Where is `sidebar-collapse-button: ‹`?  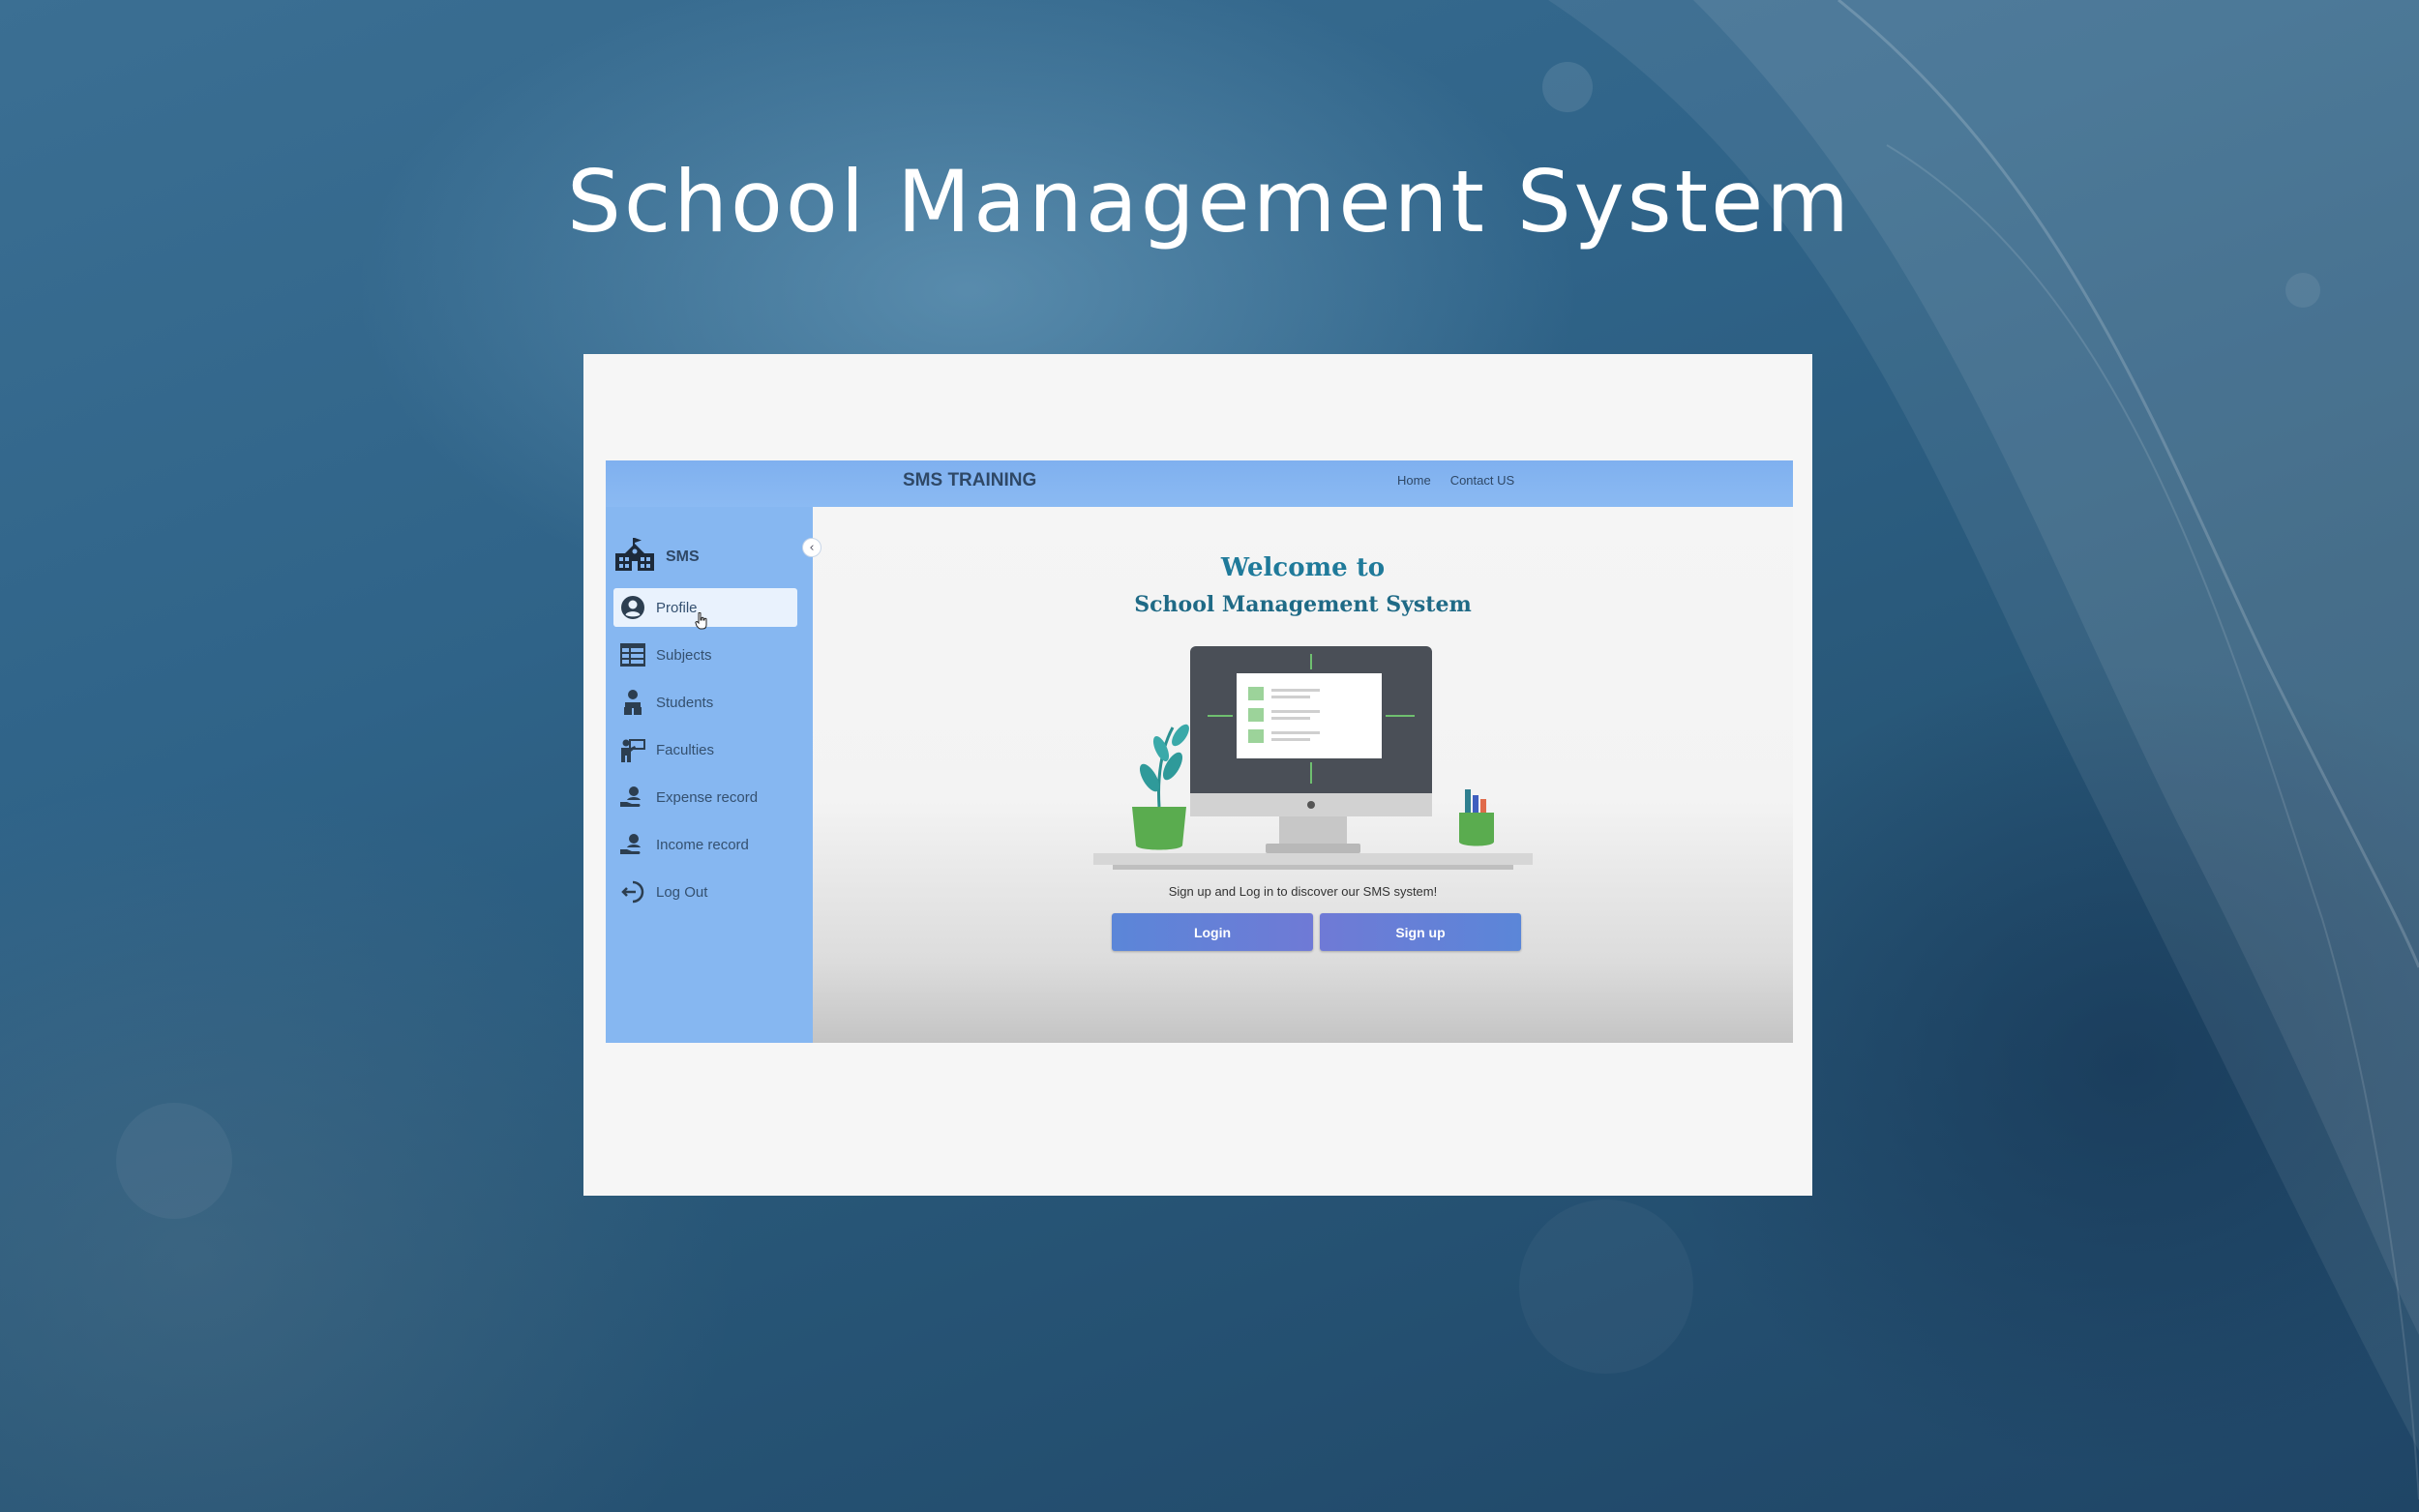 sidebar-collapse-button: ‹ is located at coordinates (812, 547).